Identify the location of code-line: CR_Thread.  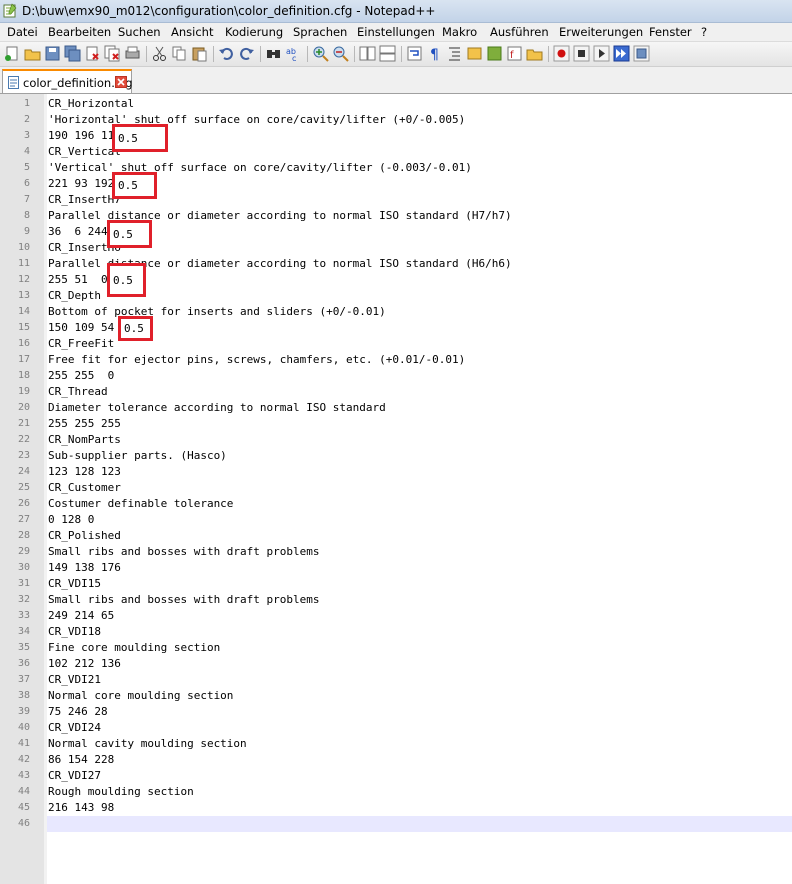
(78, 391).